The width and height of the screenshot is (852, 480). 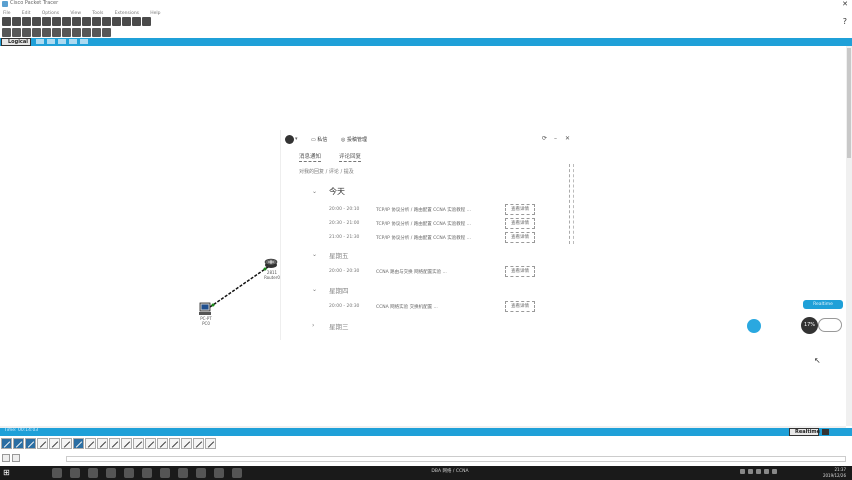 I want to click on panel-scrollbar-track, so click(x=574, y=204).